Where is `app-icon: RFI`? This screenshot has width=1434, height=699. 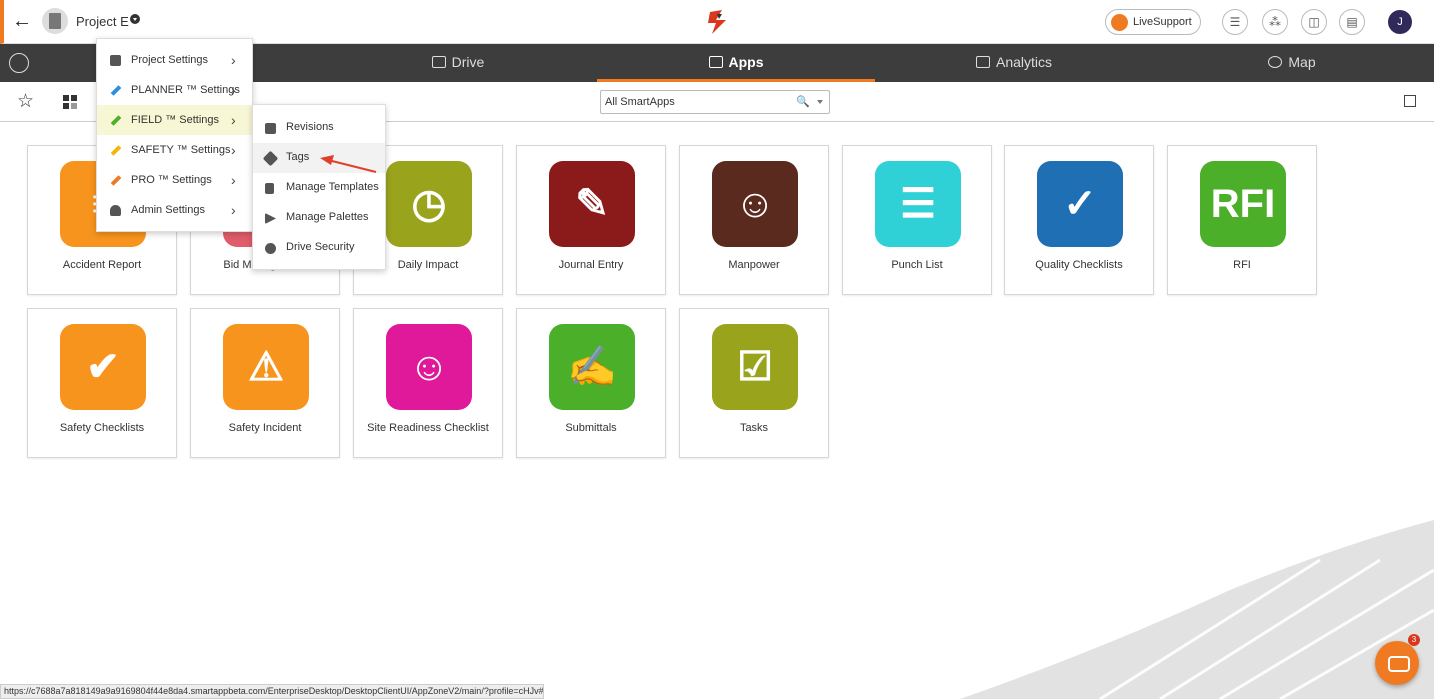
app-icon: RFI is located at coordinates (1243, 204).